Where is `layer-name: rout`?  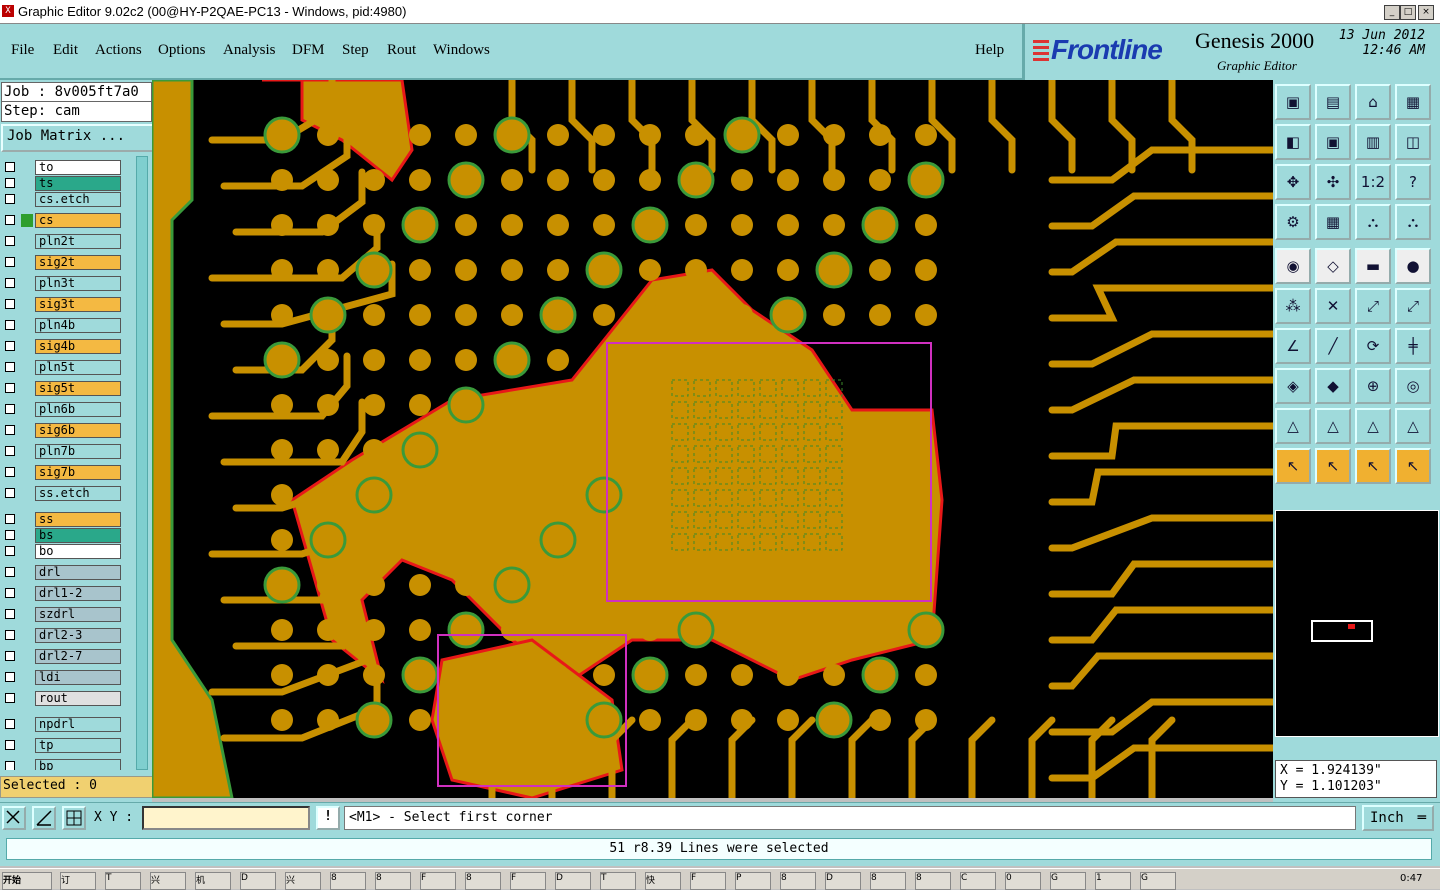
layer-name: rout is located at coordinates (78, 698).